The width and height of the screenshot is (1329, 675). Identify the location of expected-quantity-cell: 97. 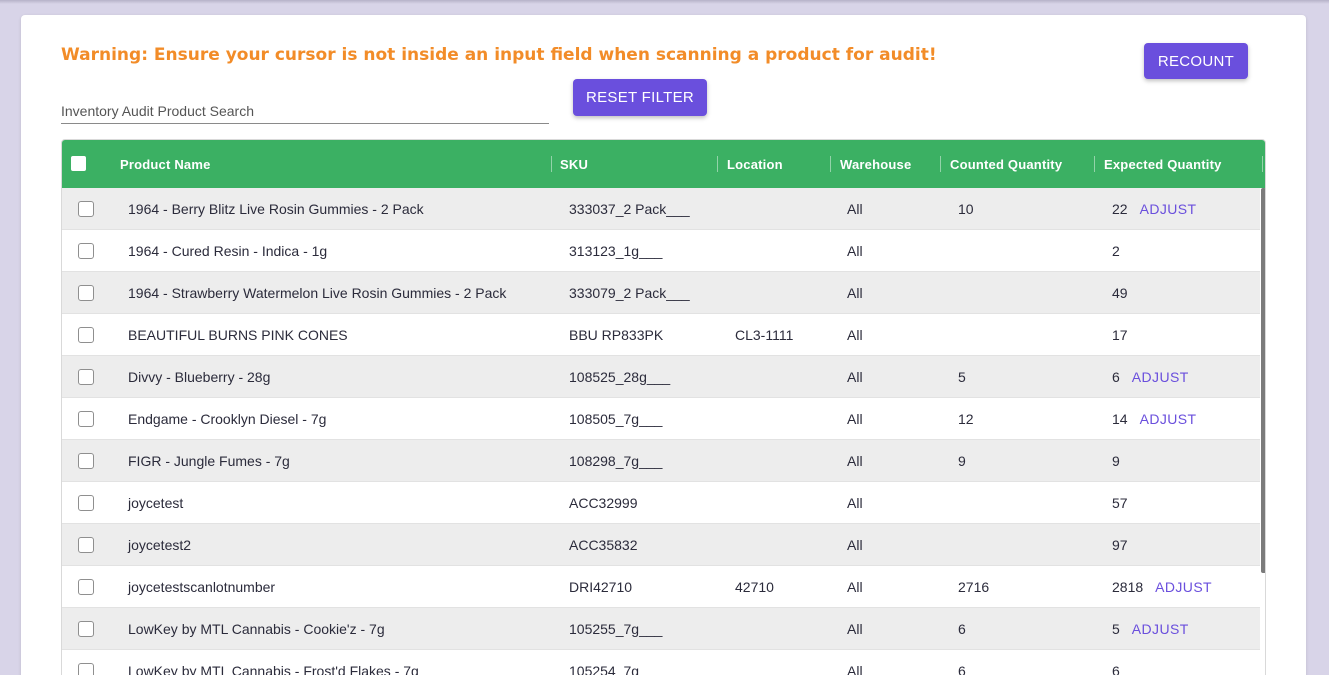
(1120, 544).